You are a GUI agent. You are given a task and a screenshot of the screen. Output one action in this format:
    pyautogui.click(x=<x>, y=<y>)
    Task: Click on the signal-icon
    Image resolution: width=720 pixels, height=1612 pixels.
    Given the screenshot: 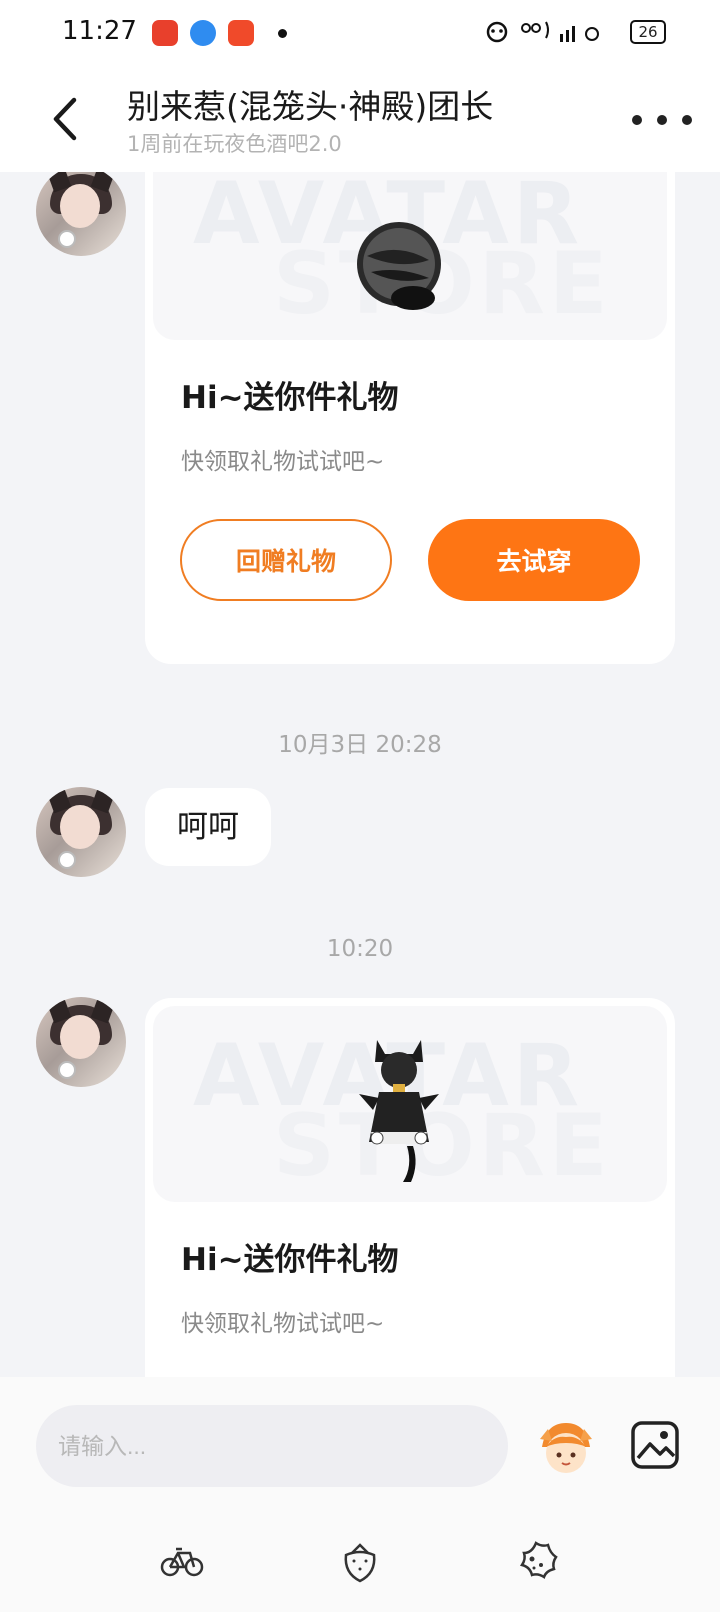 What is the action you would take?
    pyautogui.click(x=560, y=31)
    